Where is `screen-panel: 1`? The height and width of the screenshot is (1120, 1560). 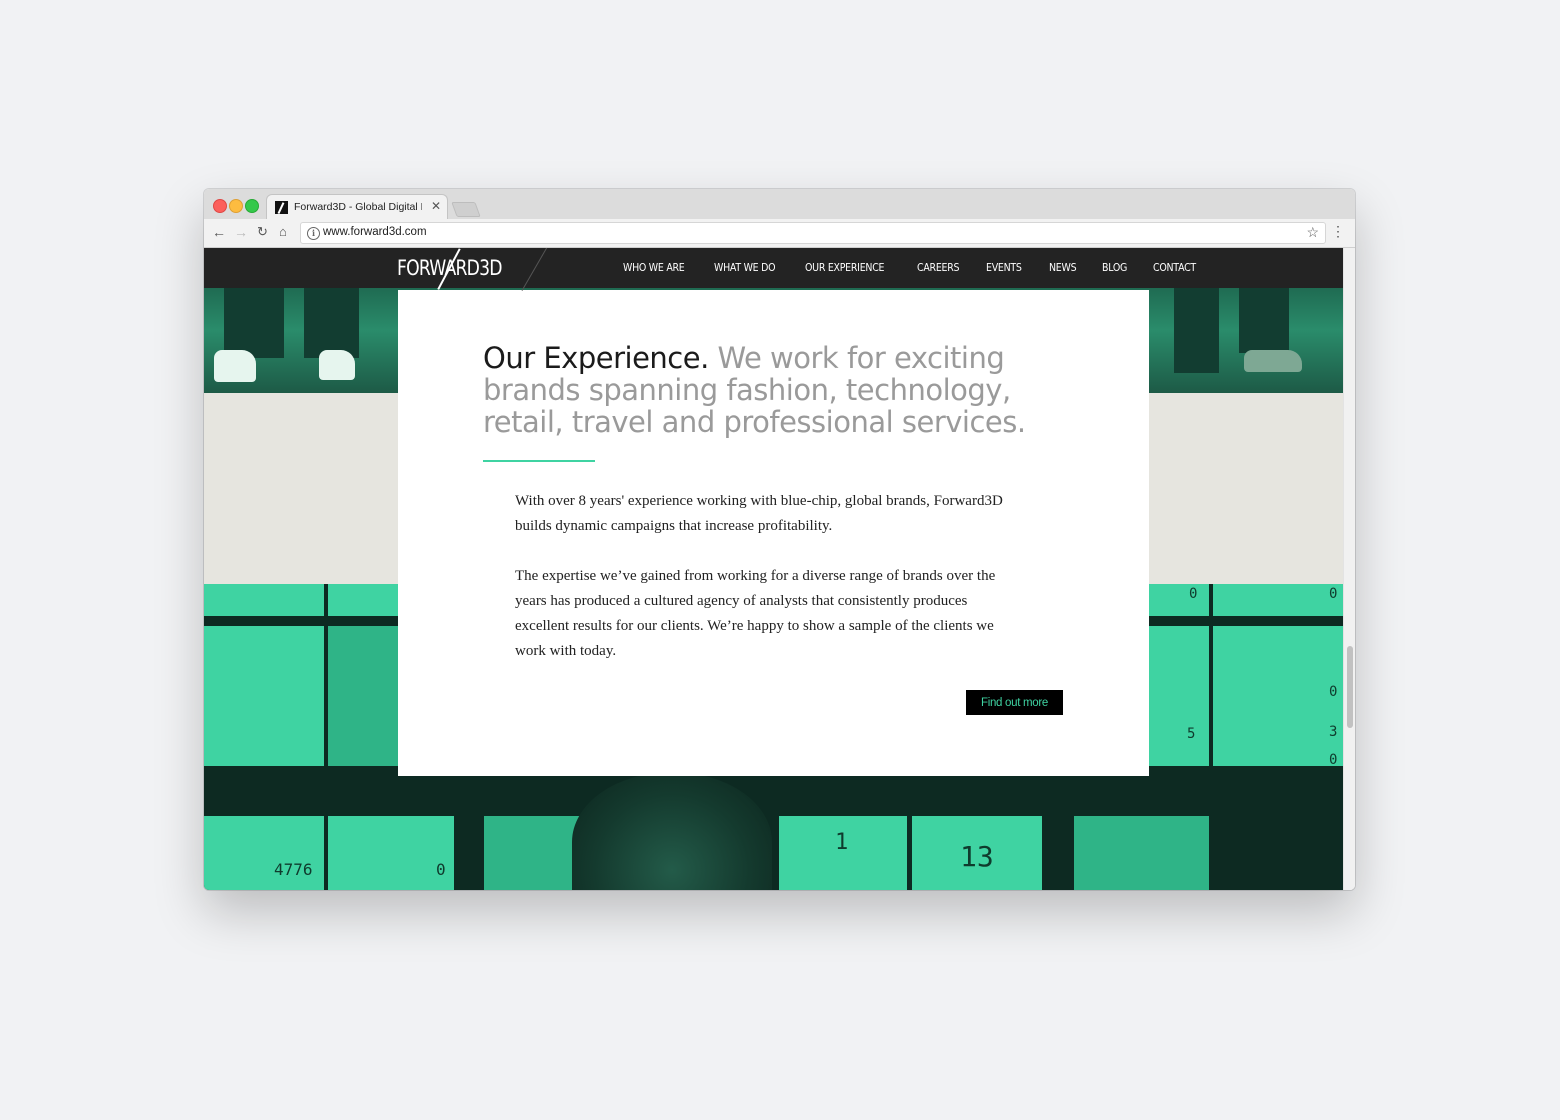 screen-panel: 1 is located at coordinates (843, 853).